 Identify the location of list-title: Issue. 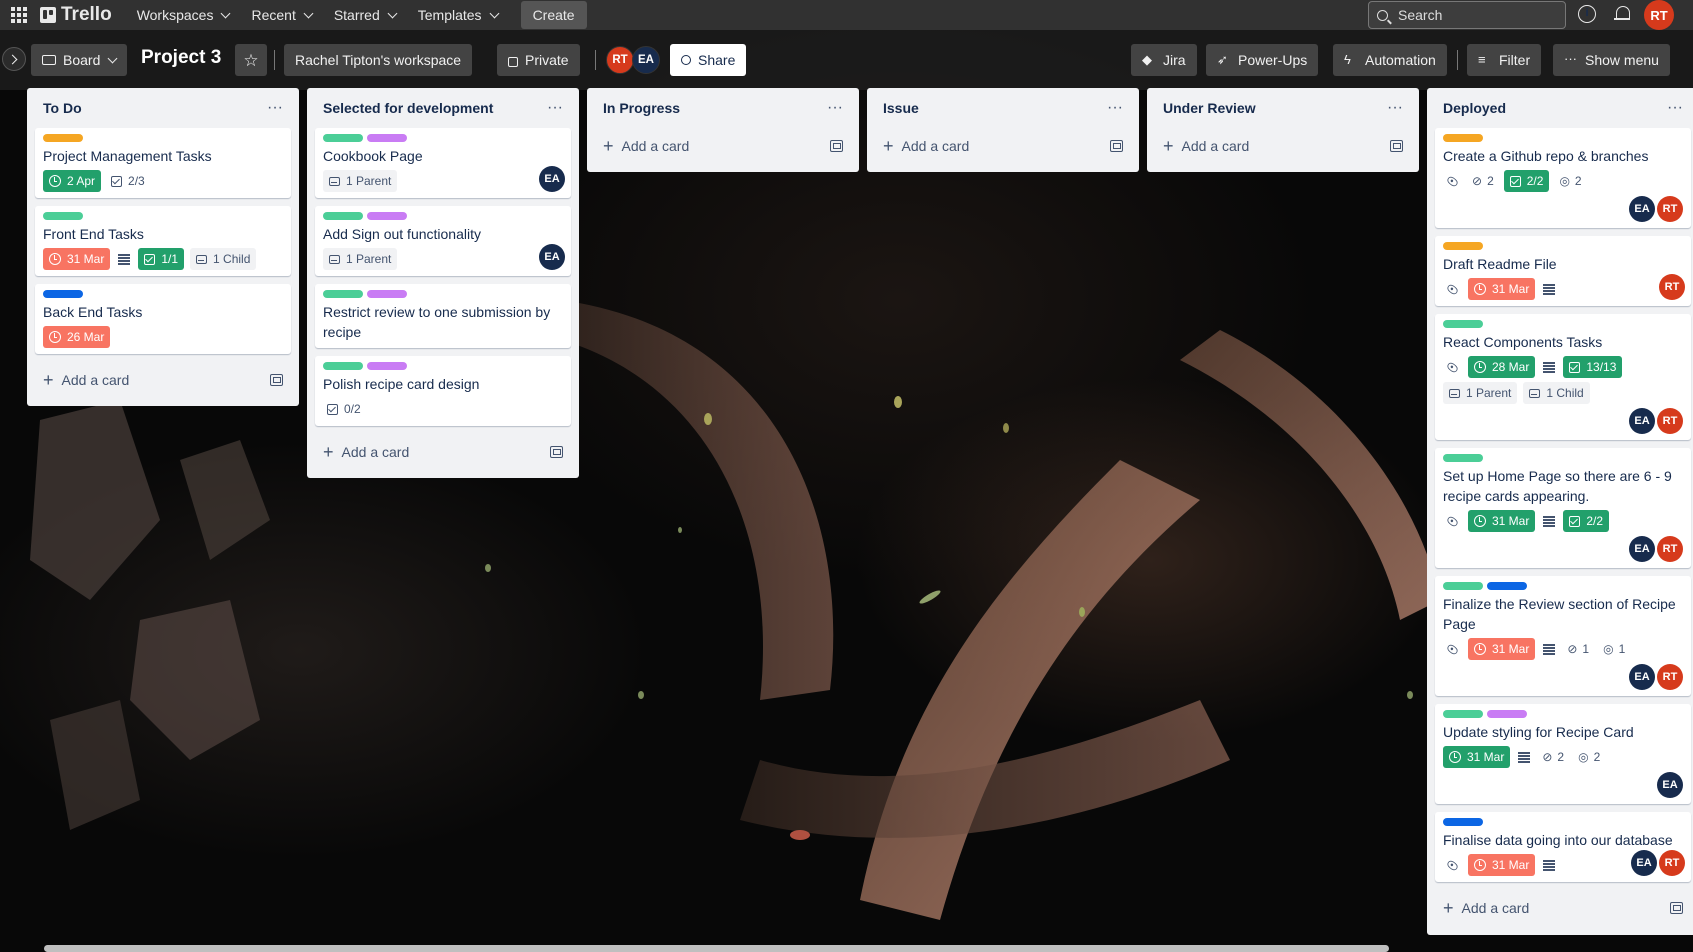
(901, 108).